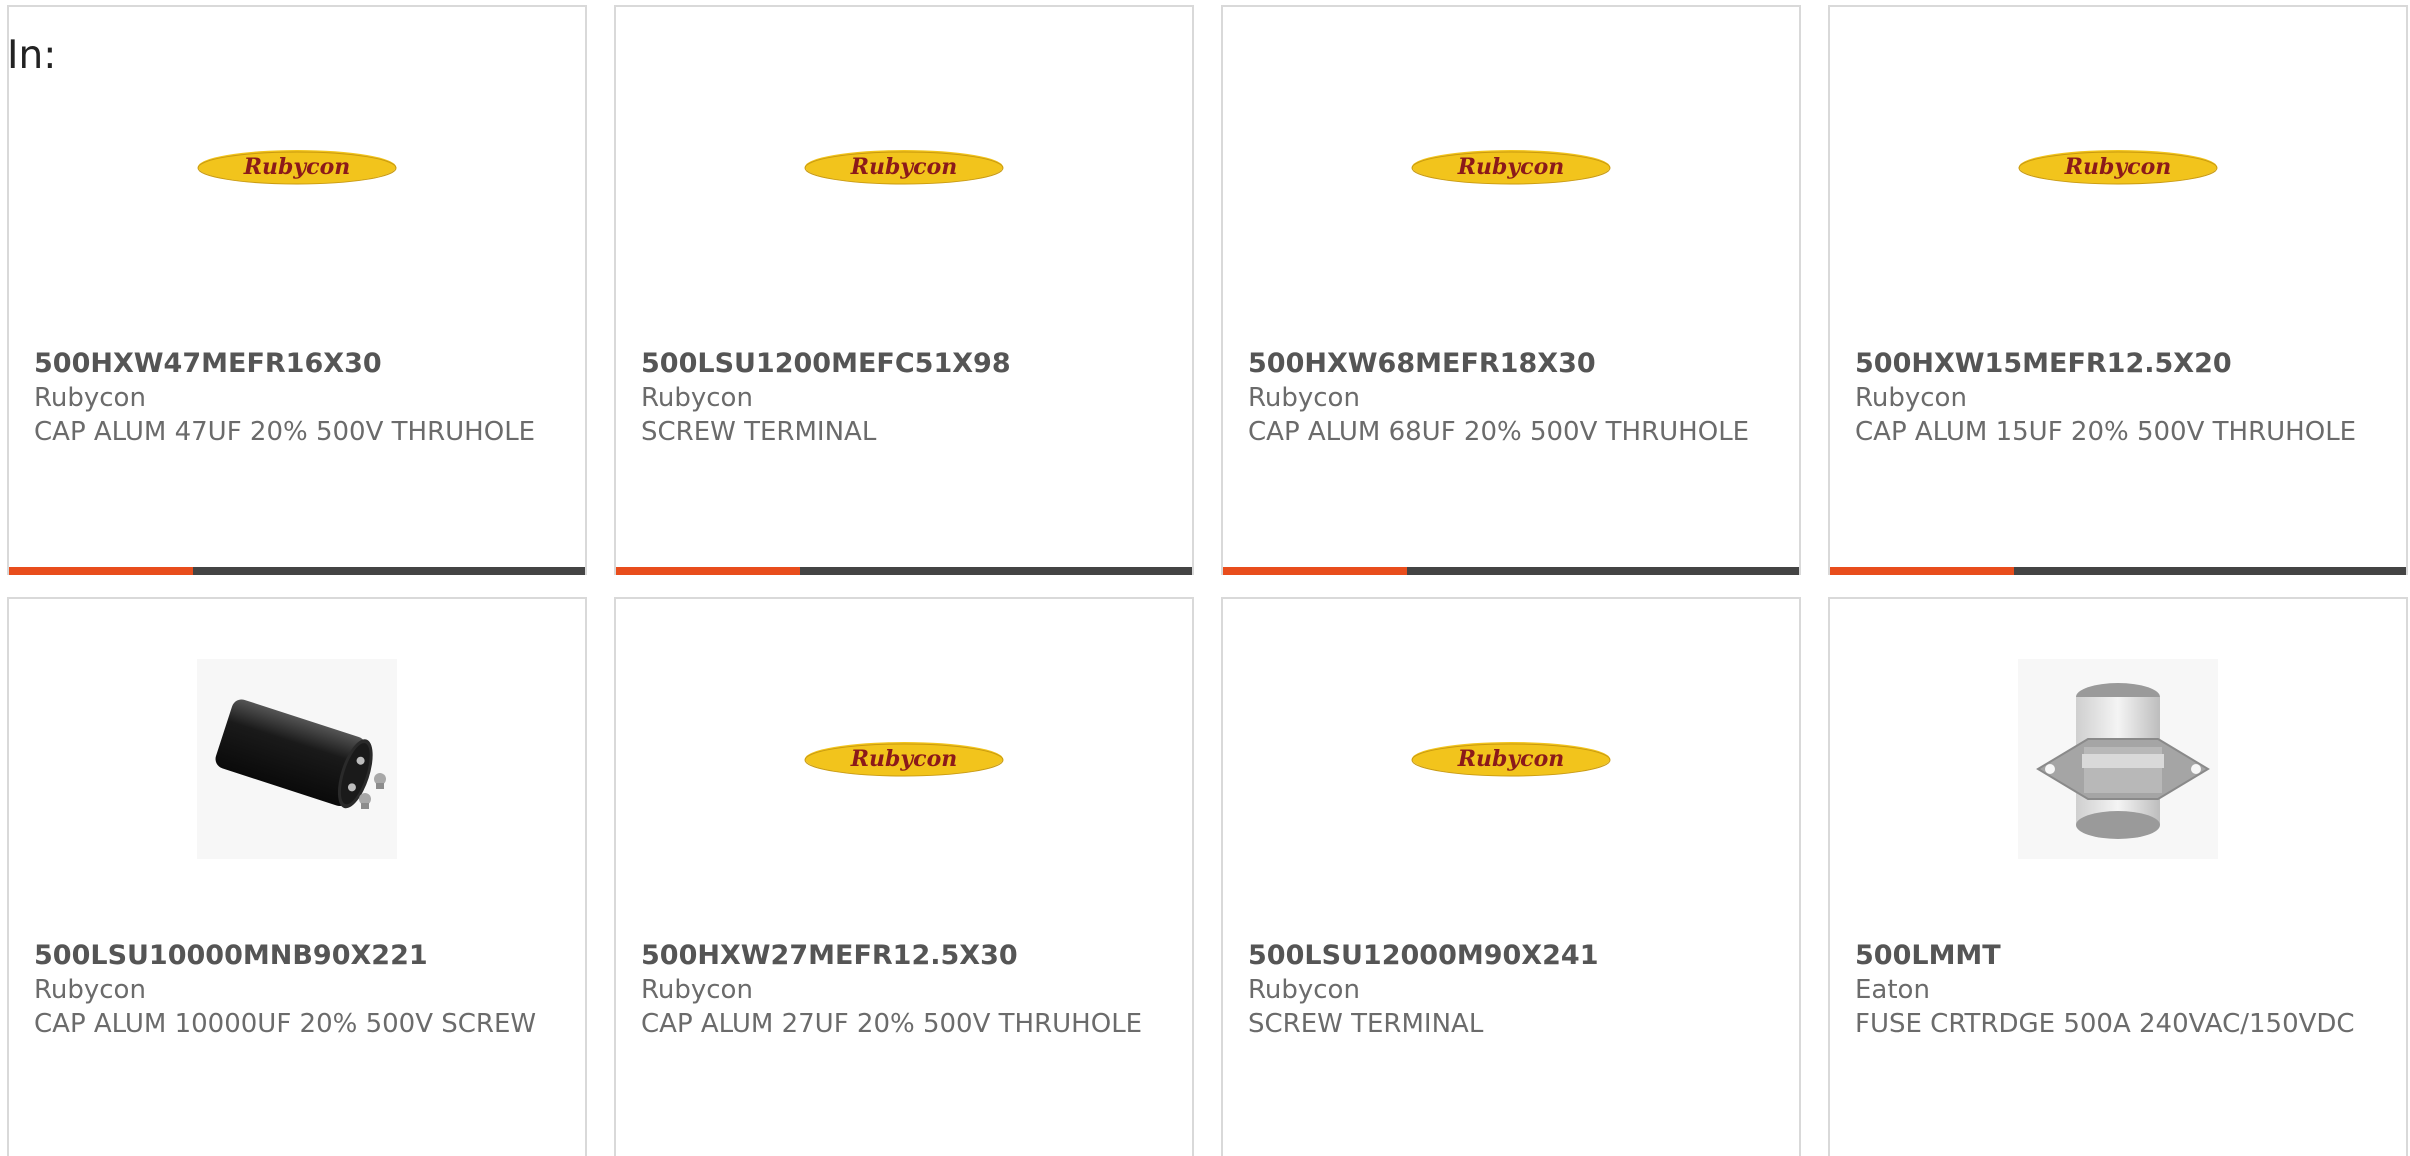  Describe the element at coordinates (208, 363) in the screenshot. I see `part-number: 500HXW47MEFR16X30` at that location.